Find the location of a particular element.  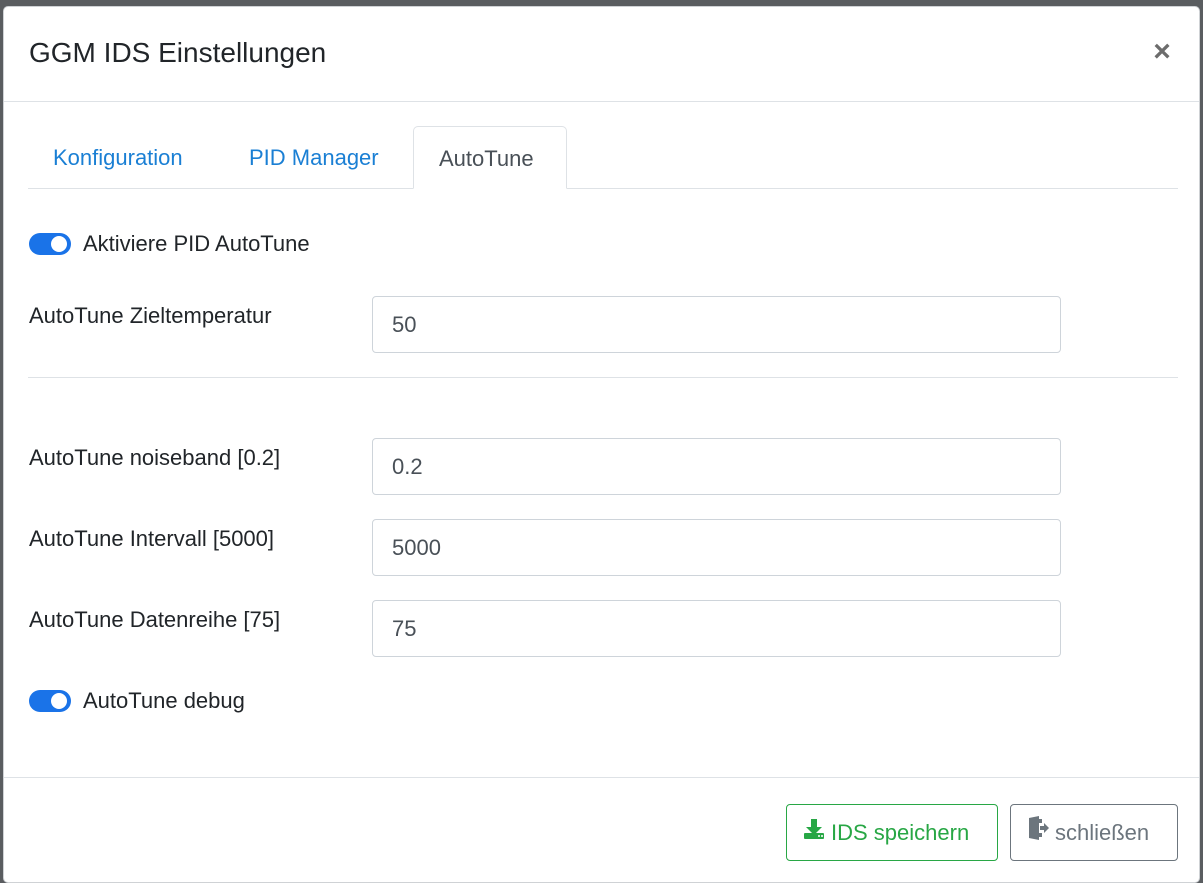

tab-autotune: AutoTune is located at coordinates (490, 157).